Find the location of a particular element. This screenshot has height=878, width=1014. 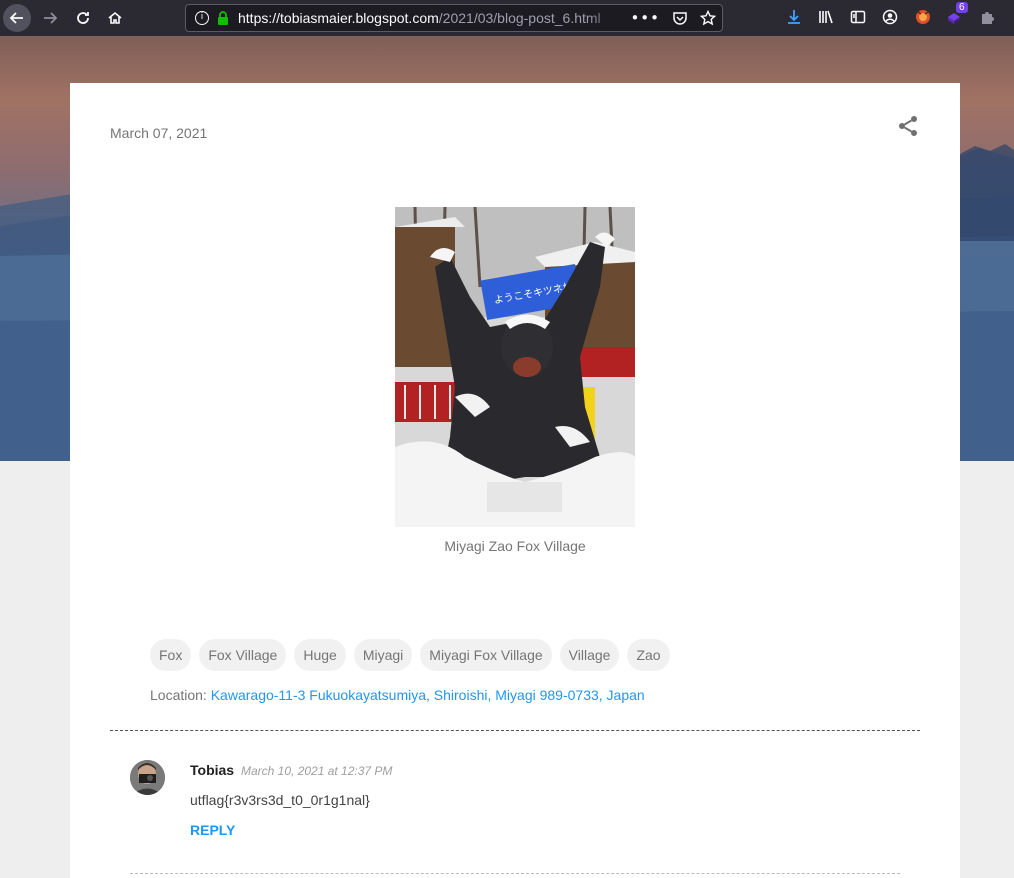

arrow-left-icon is located at coordinates (16, 18).